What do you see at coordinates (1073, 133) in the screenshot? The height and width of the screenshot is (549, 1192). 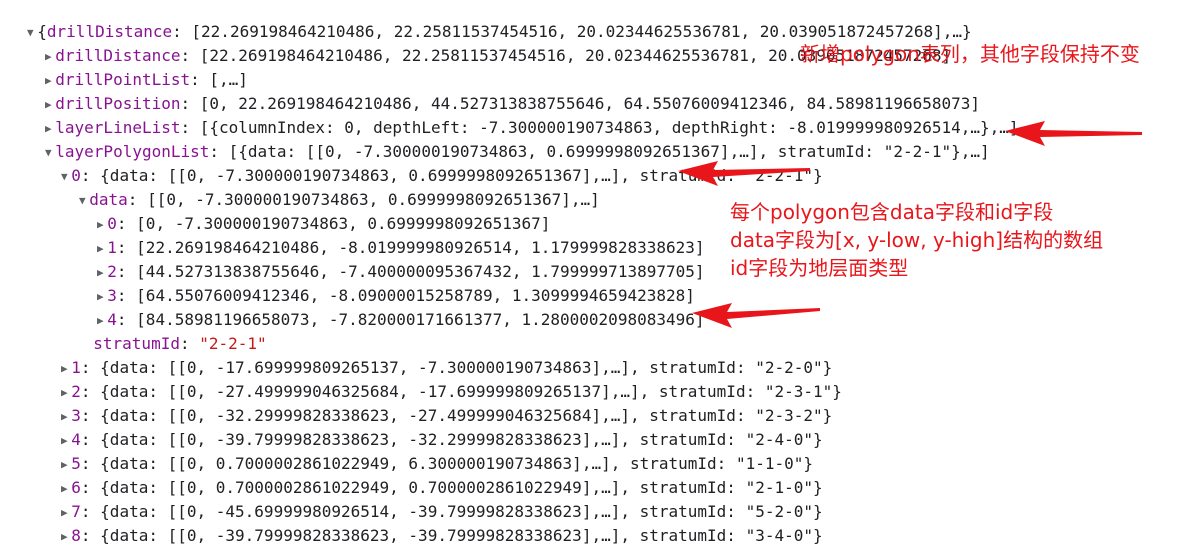 I see `arrow-to-layerPolygonList-icon` at bounding box center [1073, 133].